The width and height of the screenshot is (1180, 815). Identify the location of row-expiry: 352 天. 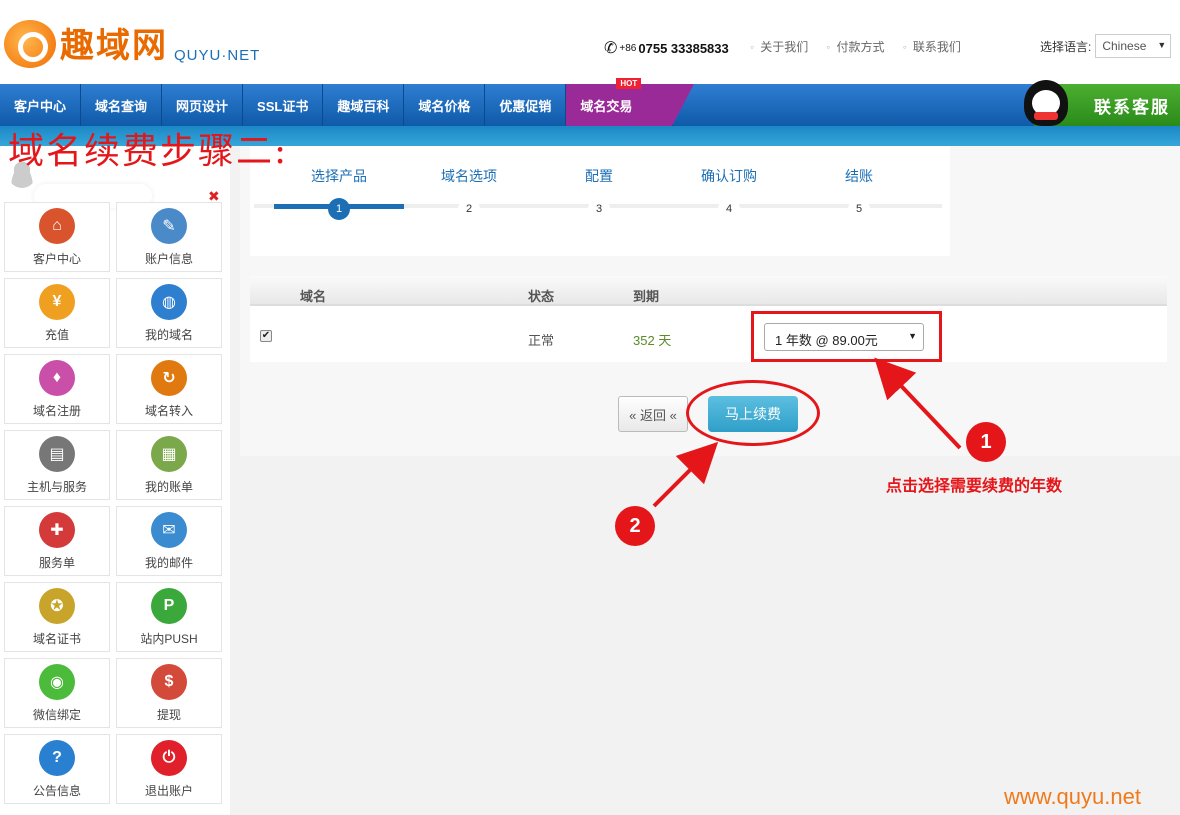
(652, 340).